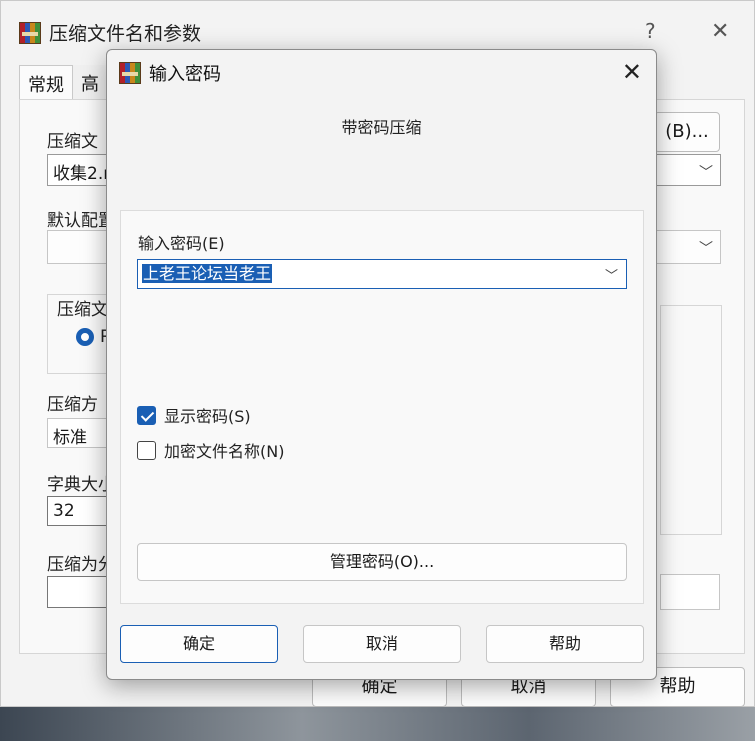 This screenshot has width=755, height=741. What do you see at coordinates (650, 31) in the screenshot?
I see `help-icon: ?` at bounding box center [650, 31].